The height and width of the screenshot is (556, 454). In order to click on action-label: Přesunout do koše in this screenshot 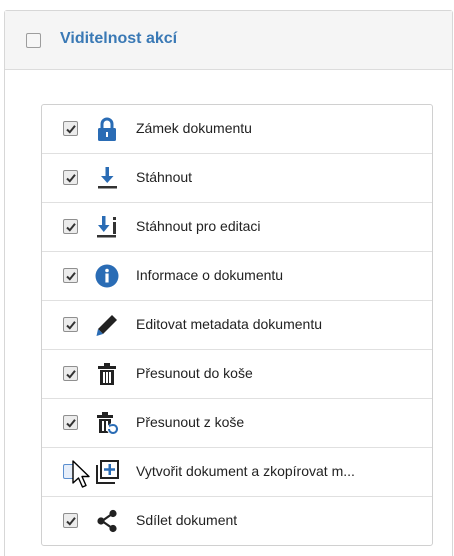, I will do `click(194, 373)`.